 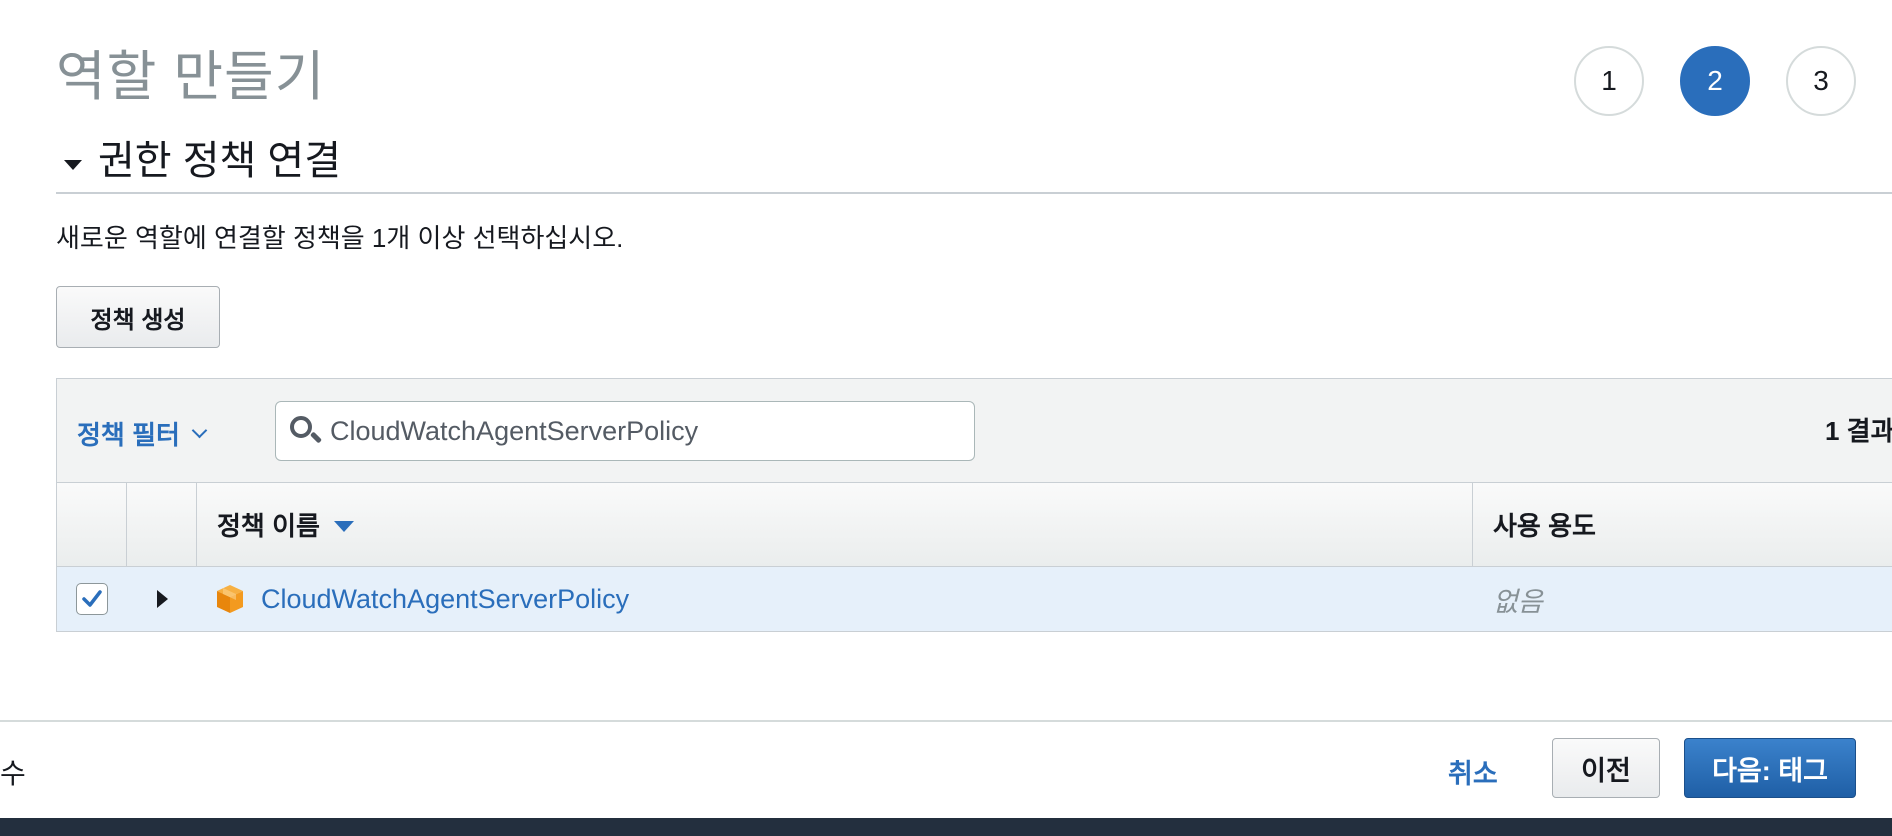 I want to click on row-expand-cell, so click(x=162, y=599).